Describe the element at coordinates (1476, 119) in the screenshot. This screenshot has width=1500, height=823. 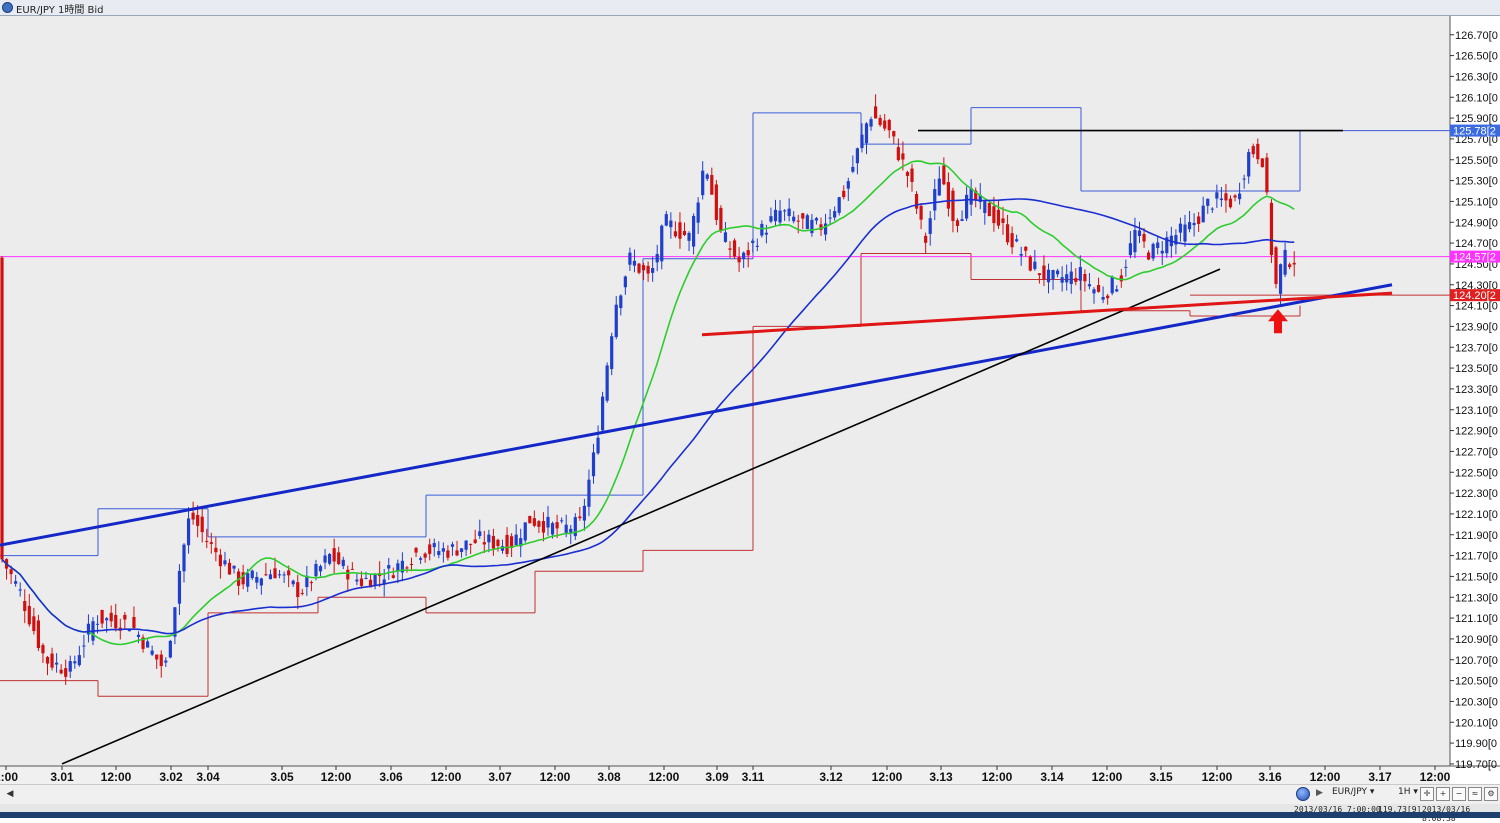
I see `y-tick-label: 125.90[0` at that location.